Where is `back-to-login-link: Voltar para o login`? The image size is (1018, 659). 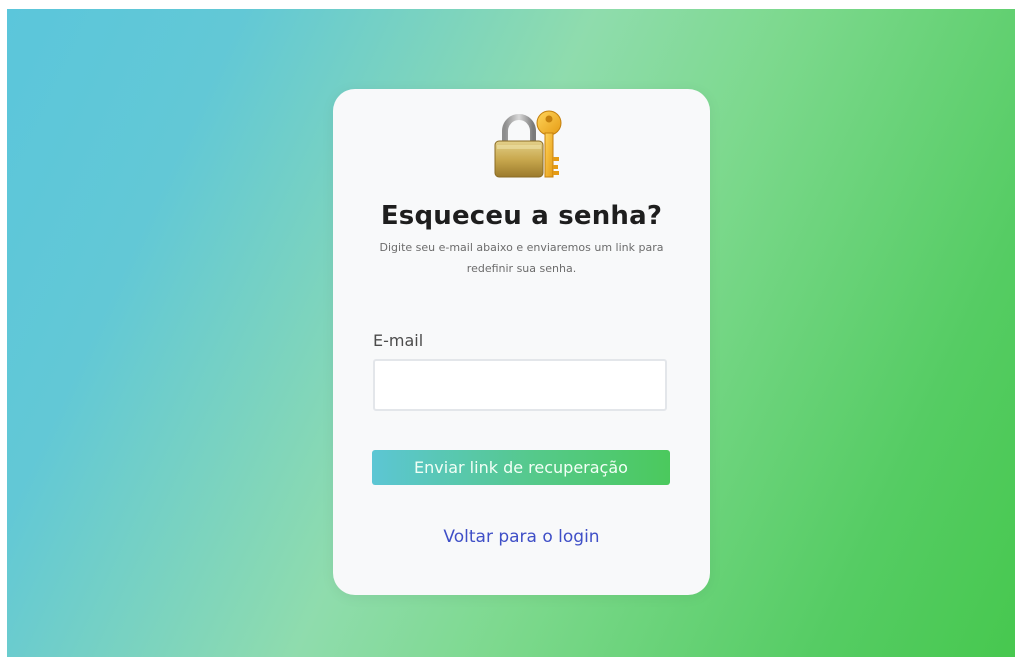 back-to-login-link: Voltar para o login is located at coordinates (521, 537).